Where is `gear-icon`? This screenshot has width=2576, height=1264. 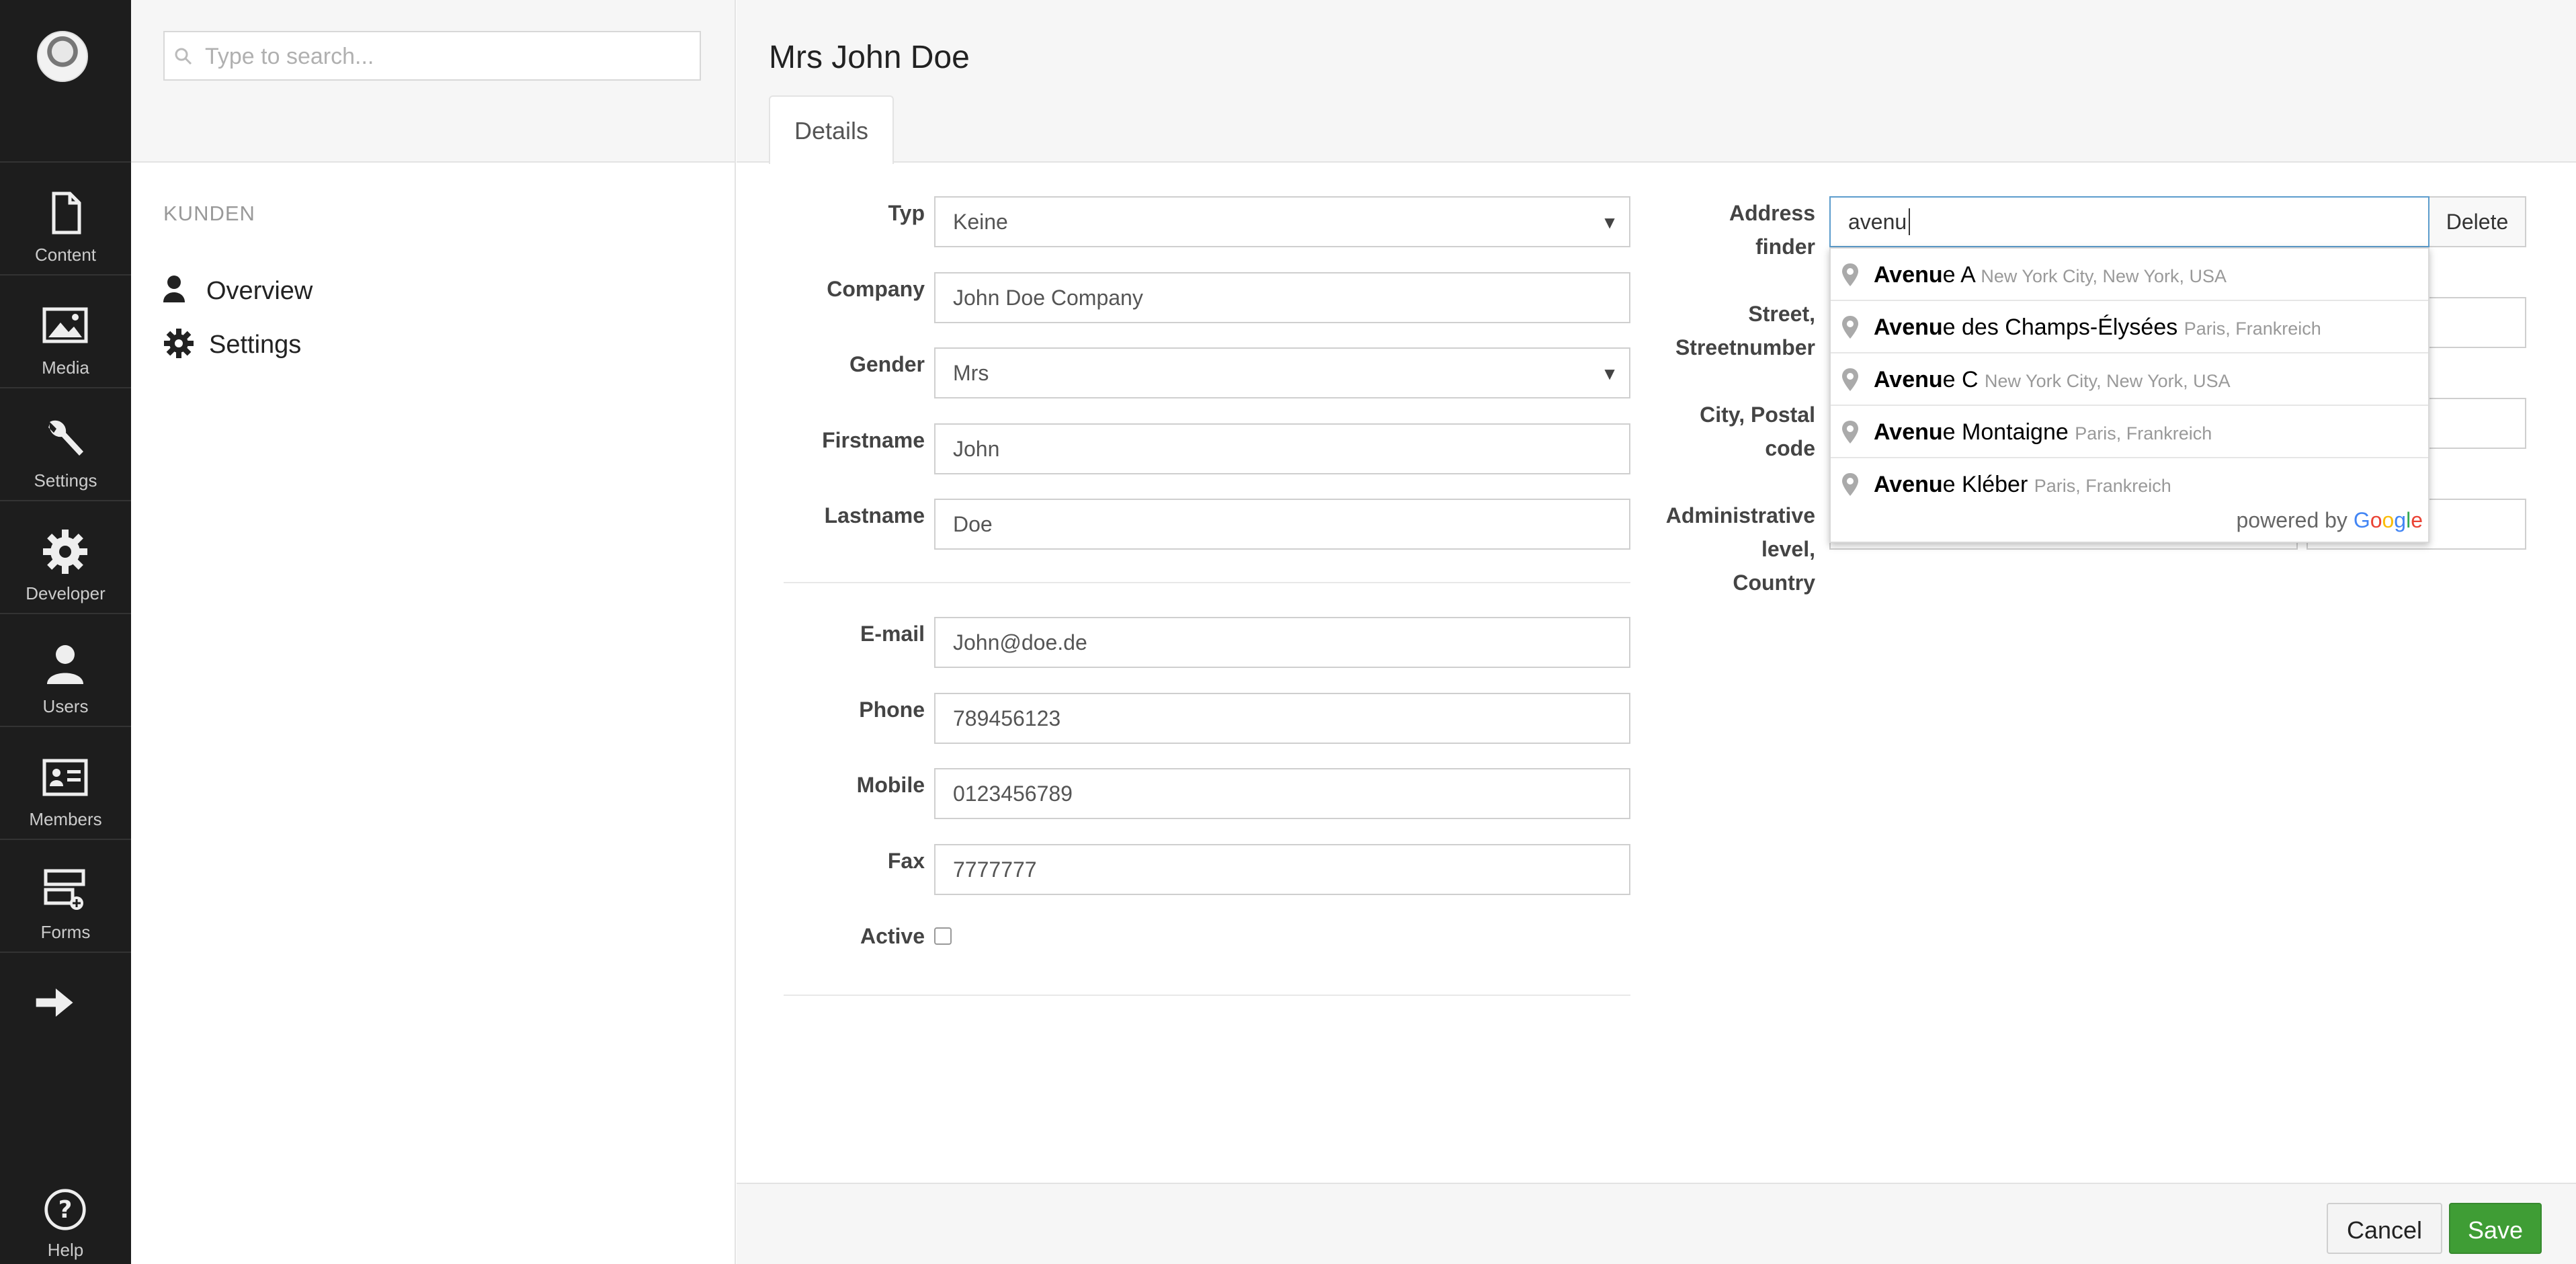 gear-icon is located at coordinates (179, 343).